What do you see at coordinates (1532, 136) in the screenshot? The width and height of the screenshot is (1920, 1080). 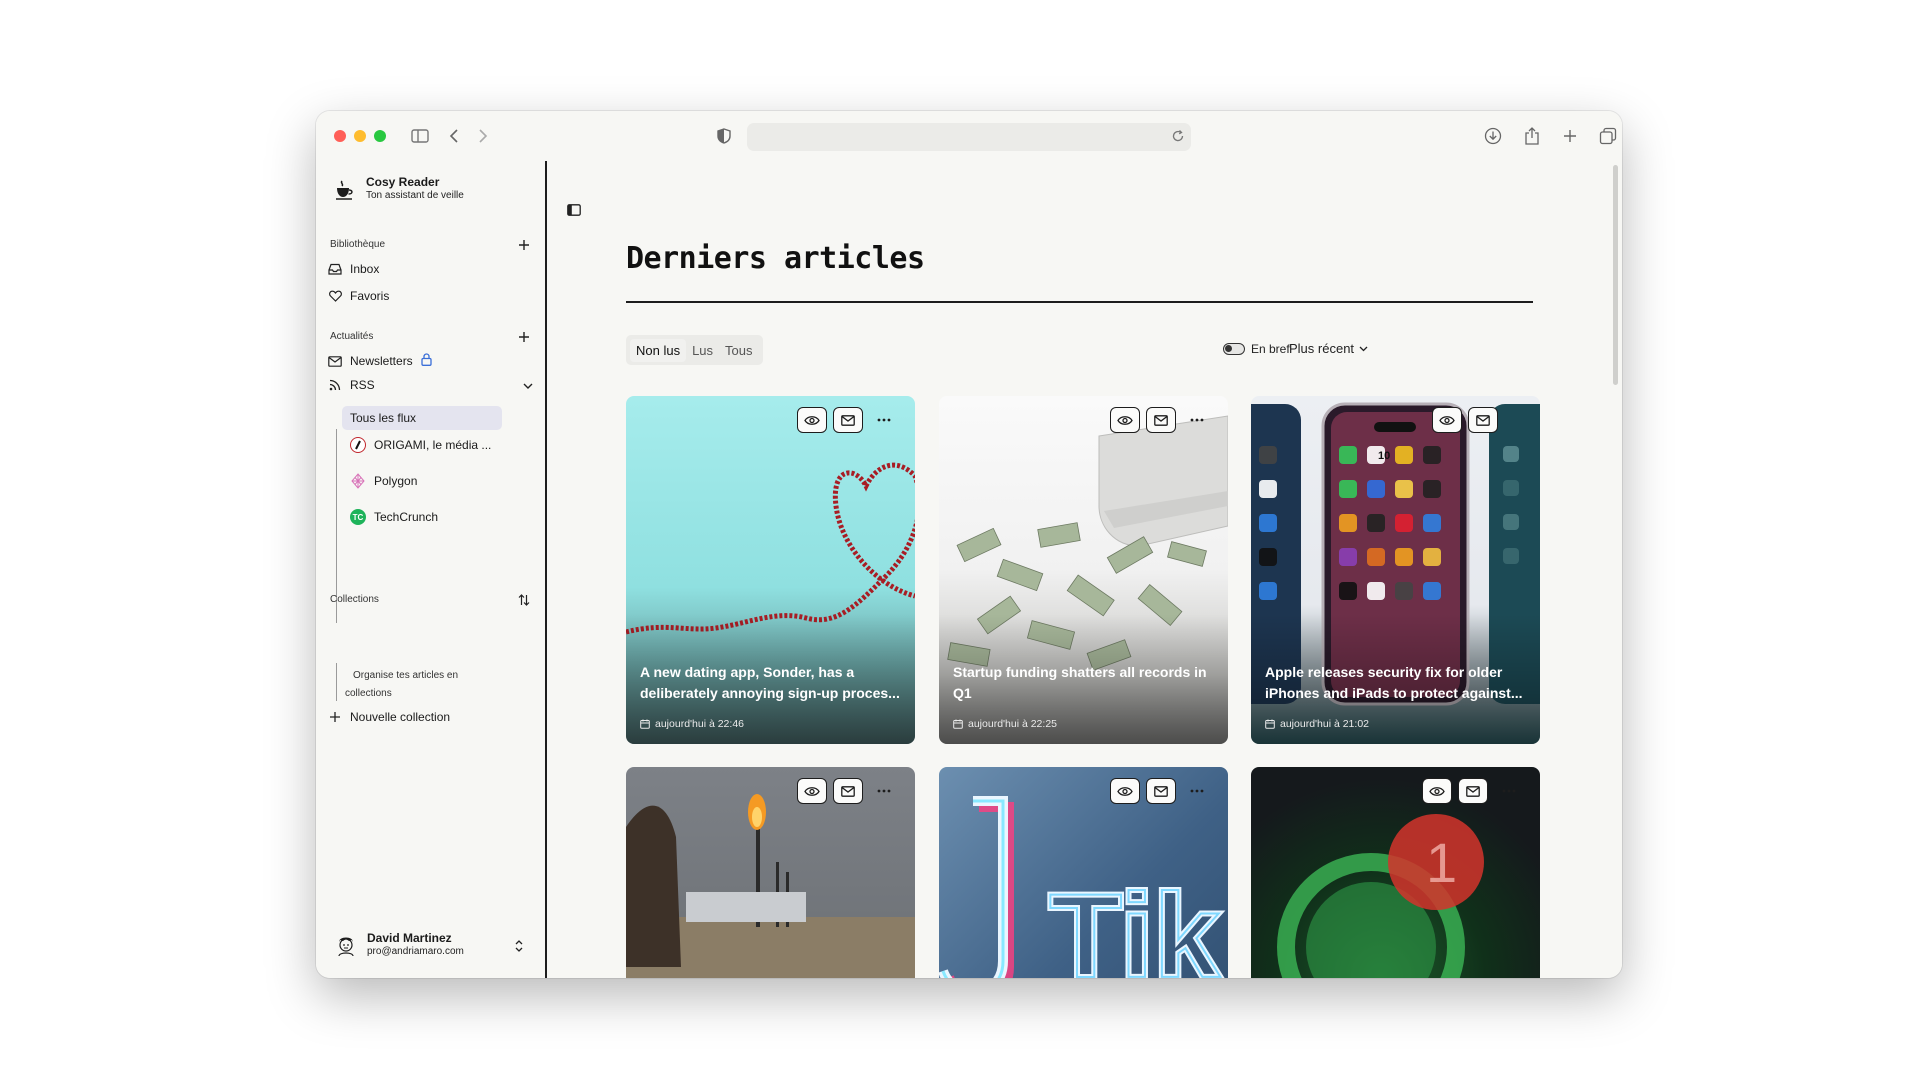 I see `share-icon` at bounding box center [1532, 136].